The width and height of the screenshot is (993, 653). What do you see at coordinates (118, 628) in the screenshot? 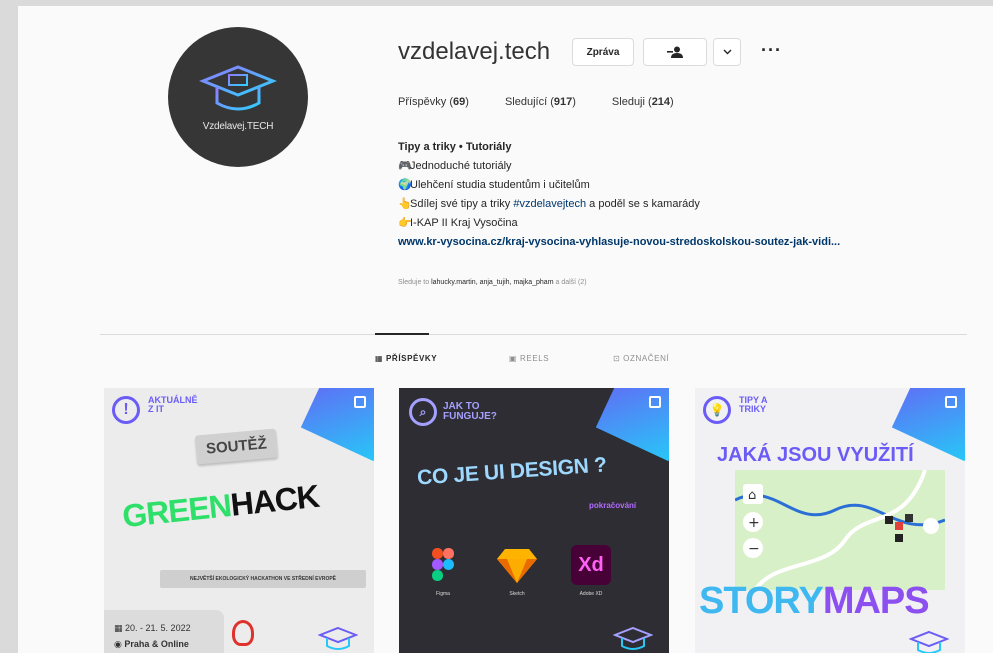
I see `calendar-icon: ▦` at bounding box center [118, 628].